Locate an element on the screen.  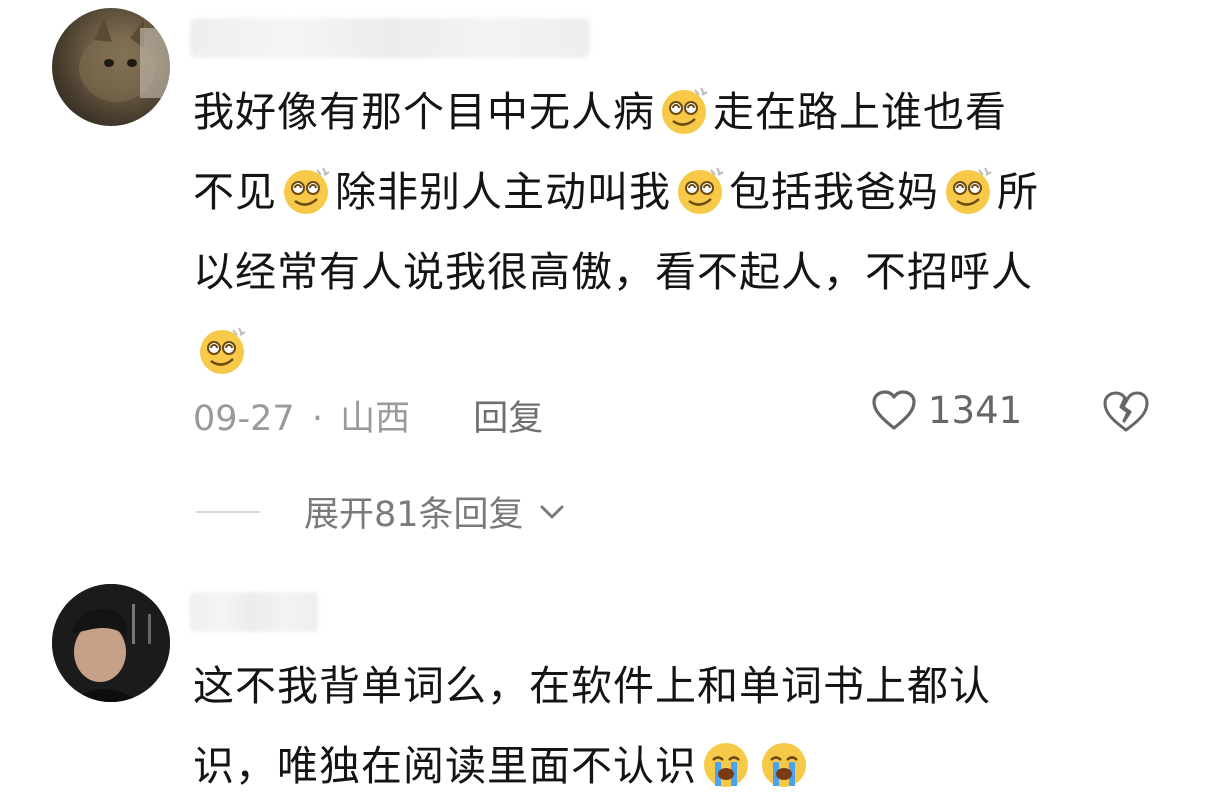
like-count: 1341 is located at coordinates (975, 410).